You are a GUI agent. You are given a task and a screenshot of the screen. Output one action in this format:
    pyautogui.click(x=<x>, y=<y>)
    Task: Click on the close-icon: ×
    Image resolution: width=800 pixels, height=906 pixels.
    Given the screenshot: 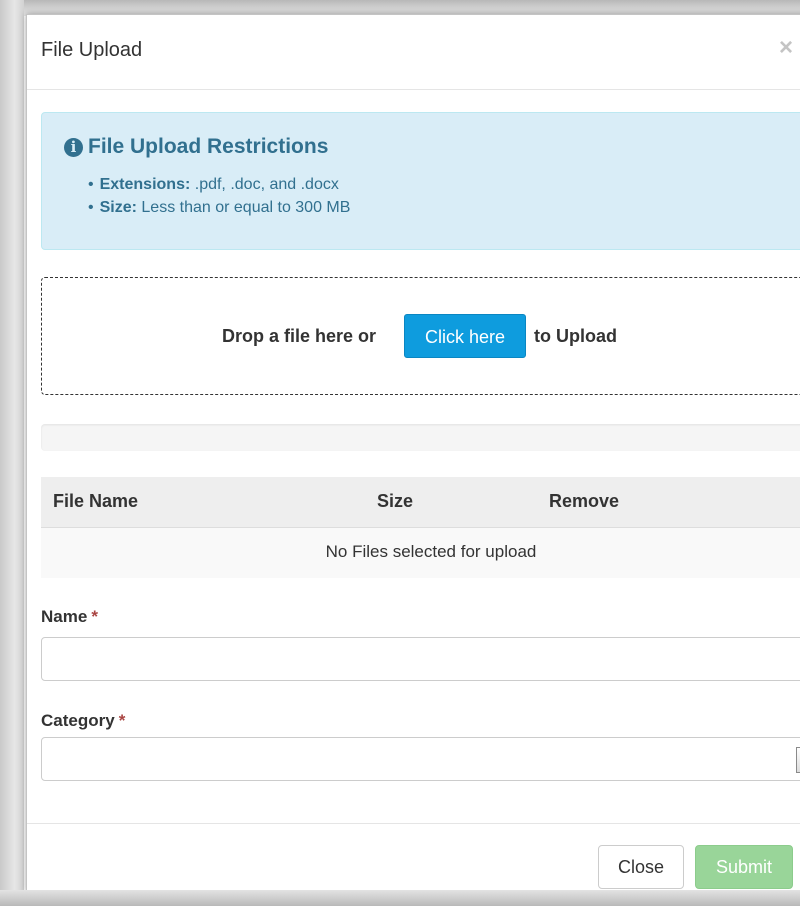 What is the action you would take?
    pyautogui.click(x=786, y=48)
    